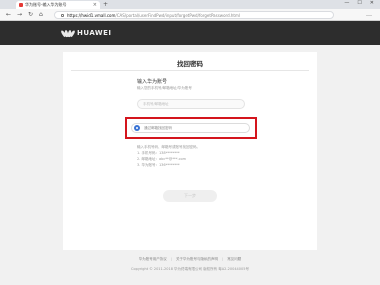 This screenshot has width=380, height=285. What do you see at coordinates (105, 4) in the screenshot?
I see `new-tab-icon: +` at bounding box center [105, 4].